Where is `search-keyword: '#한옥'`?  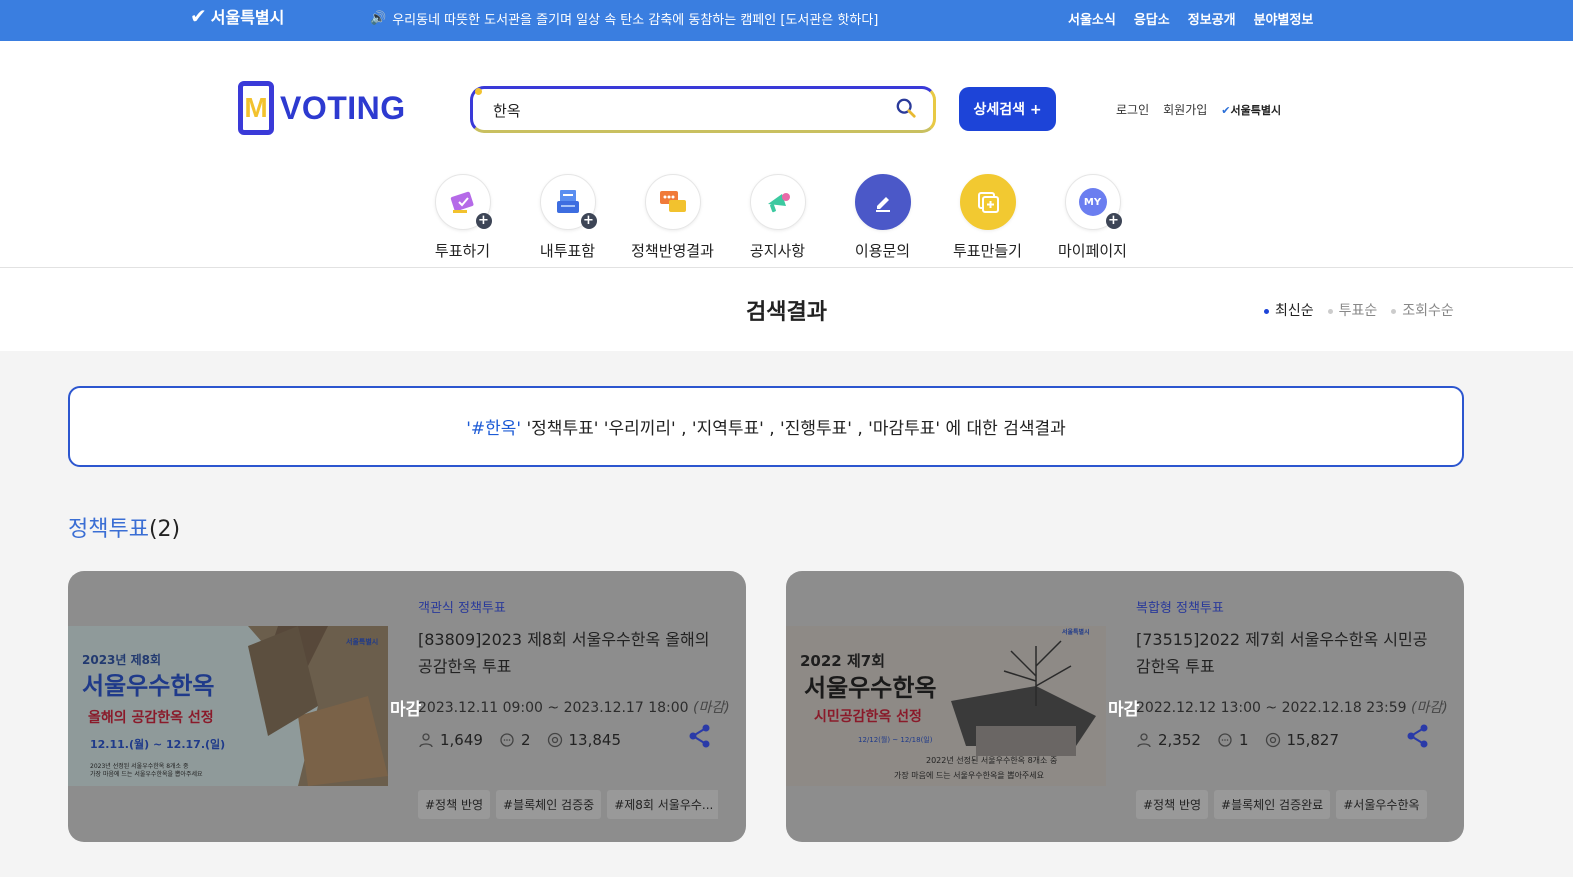
search-keyword: '#한옥' is located at coordinates (494, 429).